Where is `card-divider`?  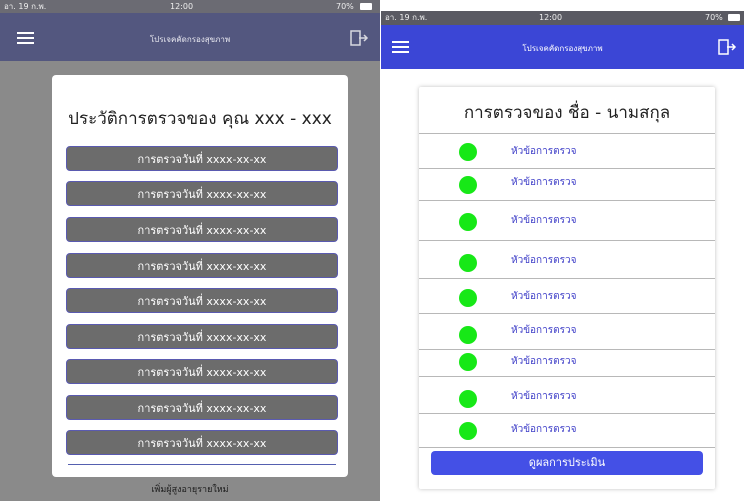
card-divider is located at coordinates (202, 464).